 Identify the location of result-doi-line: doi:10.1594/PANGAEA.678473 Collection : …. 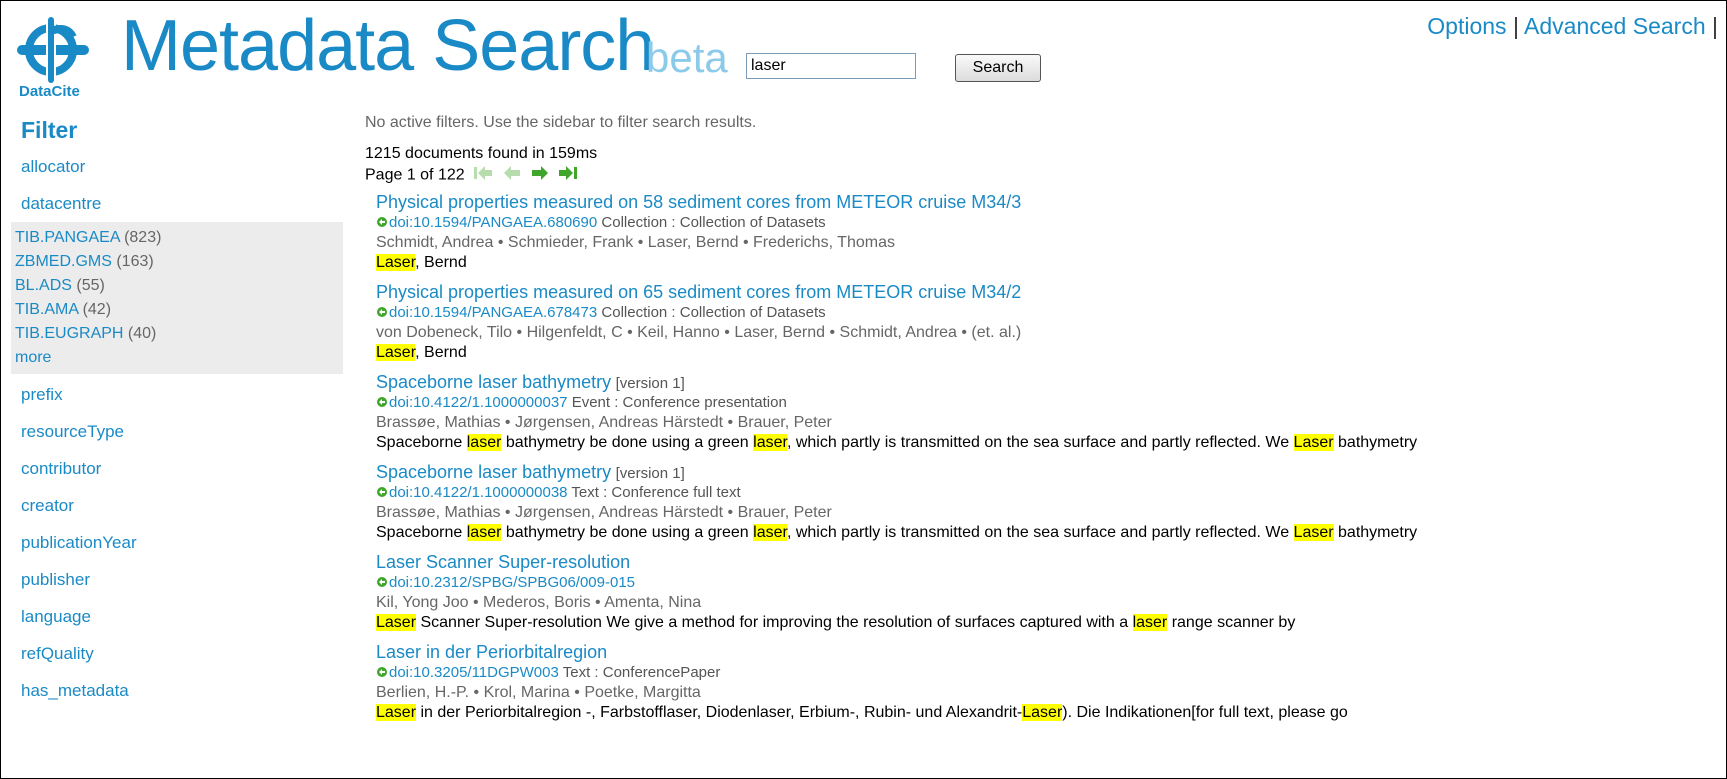
(1040, 313).